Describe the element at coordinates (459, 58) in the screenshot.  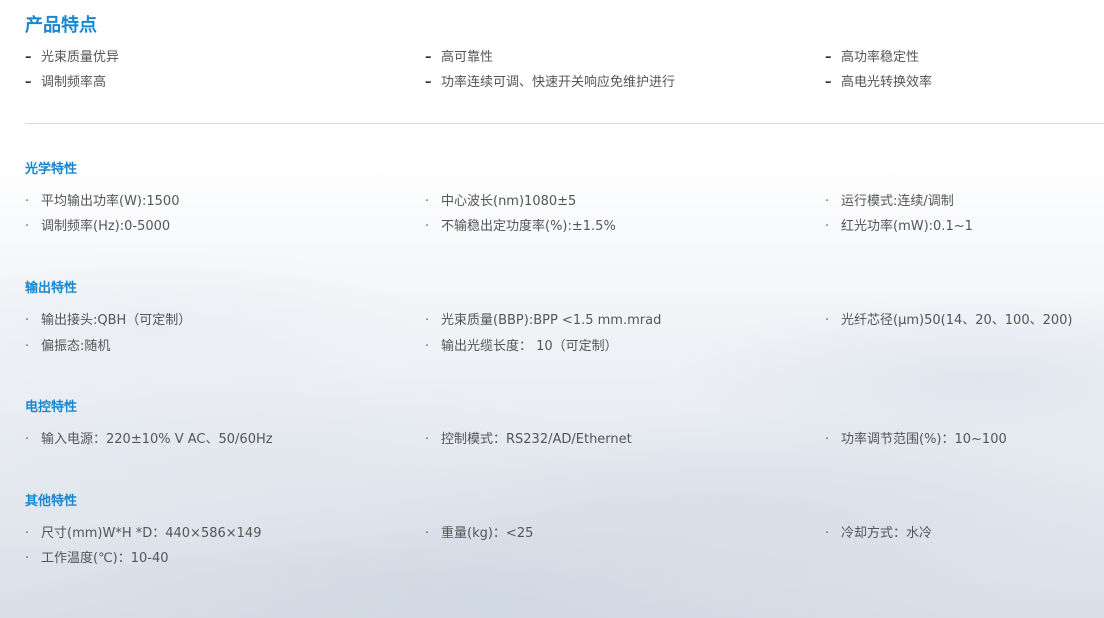
I see `feature-item: – 高可靠性` at that location.